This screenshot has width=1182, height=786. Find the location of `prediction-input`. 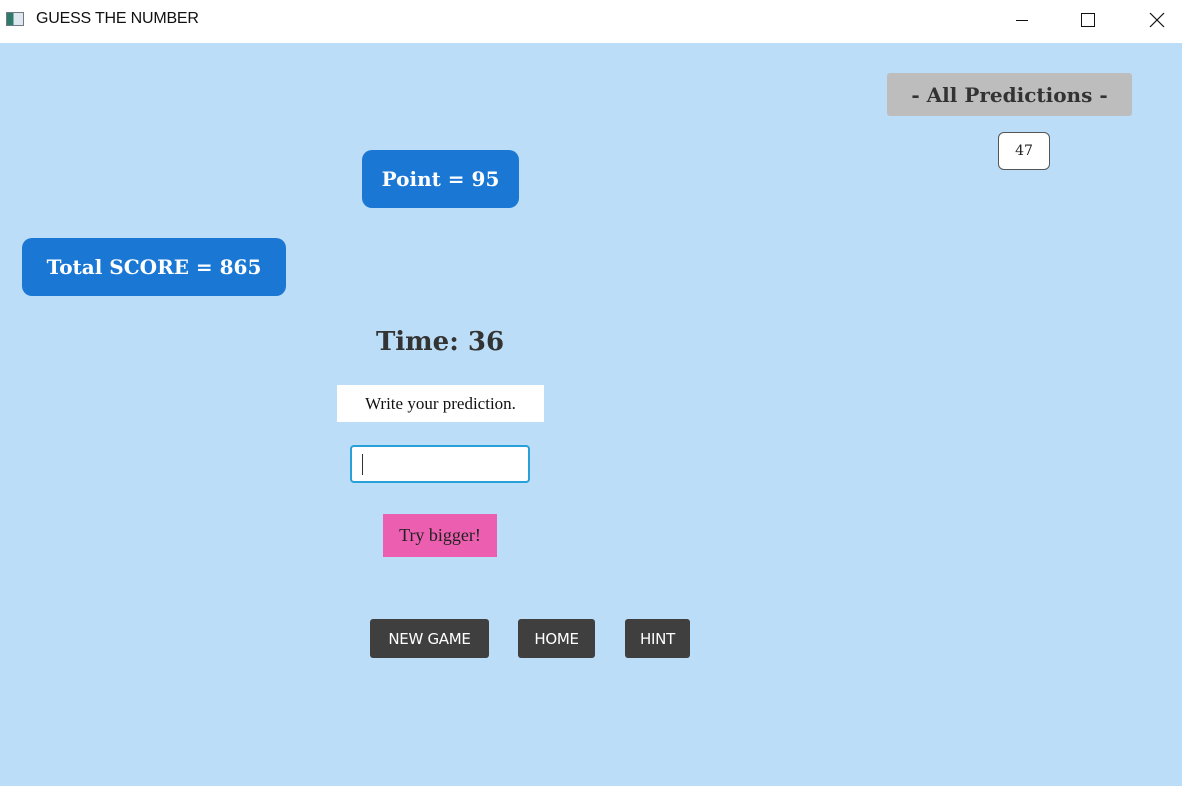

prediction-input is located at coordinates (440, 464).